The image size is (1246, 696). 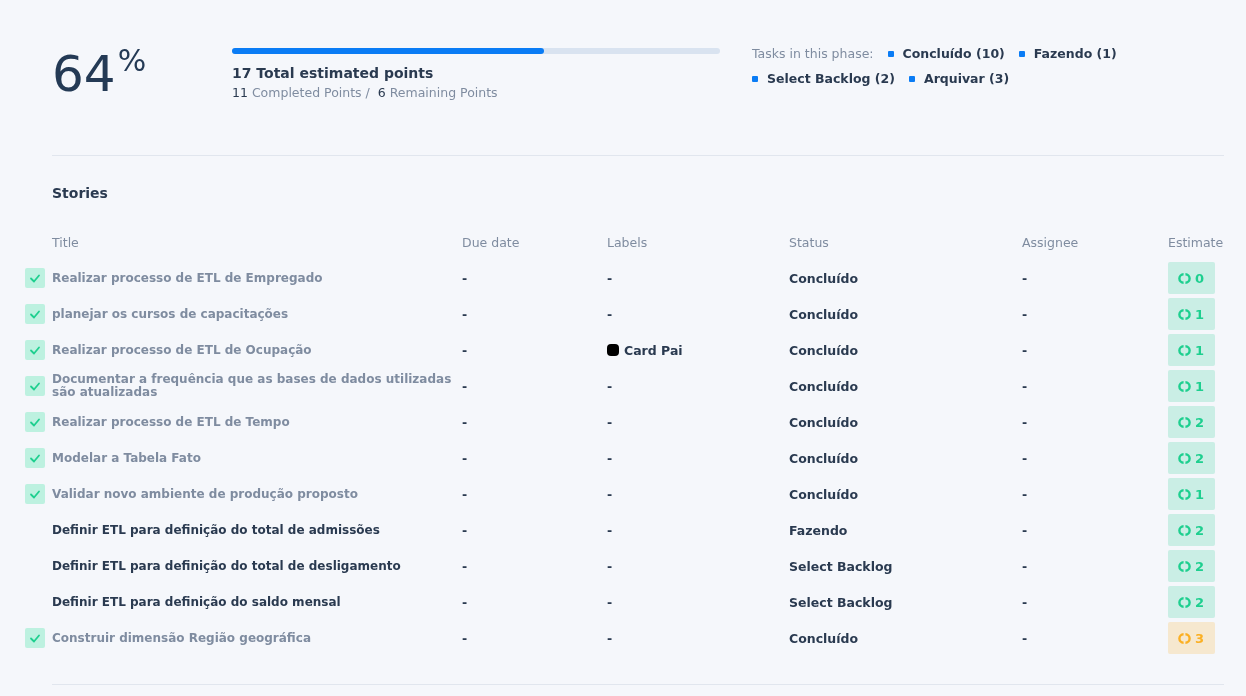 What do you see at coordinates (257, 350) in the screenshot?
I see `story-title: Realizar processo de ETL de Ocupação` at bounding box center [257, 350].